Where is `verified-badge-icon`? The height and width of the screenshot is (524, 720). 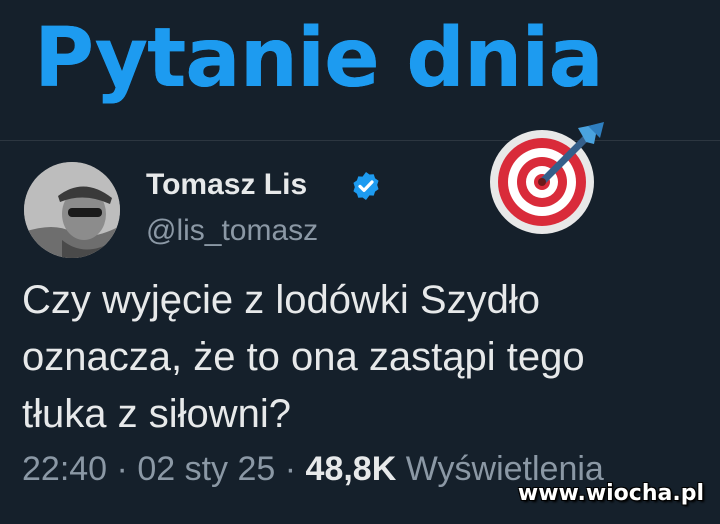
verified-badge-icon is located at coordinates (366, 186).